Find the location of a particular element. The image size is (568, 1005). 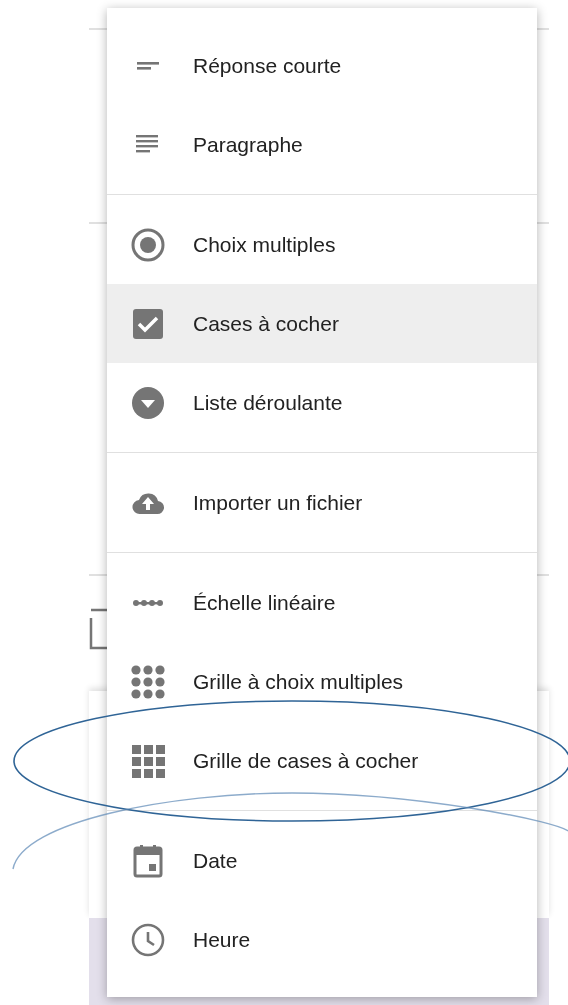

square-grid-icon is located at coordinates (148, 760).